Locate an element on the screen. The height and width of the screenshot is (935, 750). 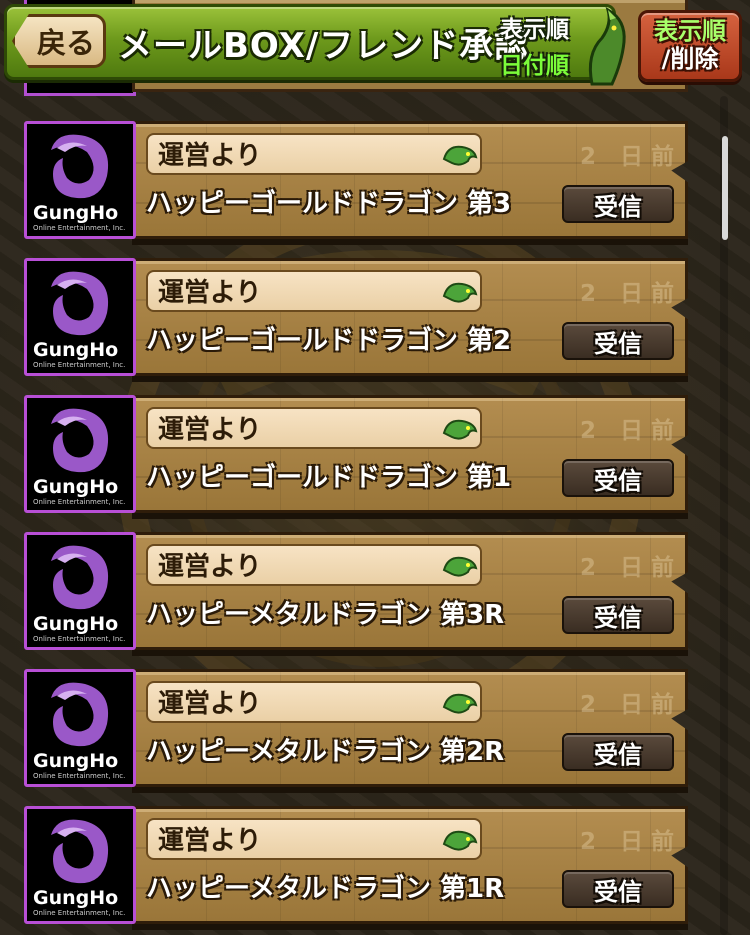
mail-subject: ハッピーゴールドドラゴン 第3 is located at coordinates (329, 204).